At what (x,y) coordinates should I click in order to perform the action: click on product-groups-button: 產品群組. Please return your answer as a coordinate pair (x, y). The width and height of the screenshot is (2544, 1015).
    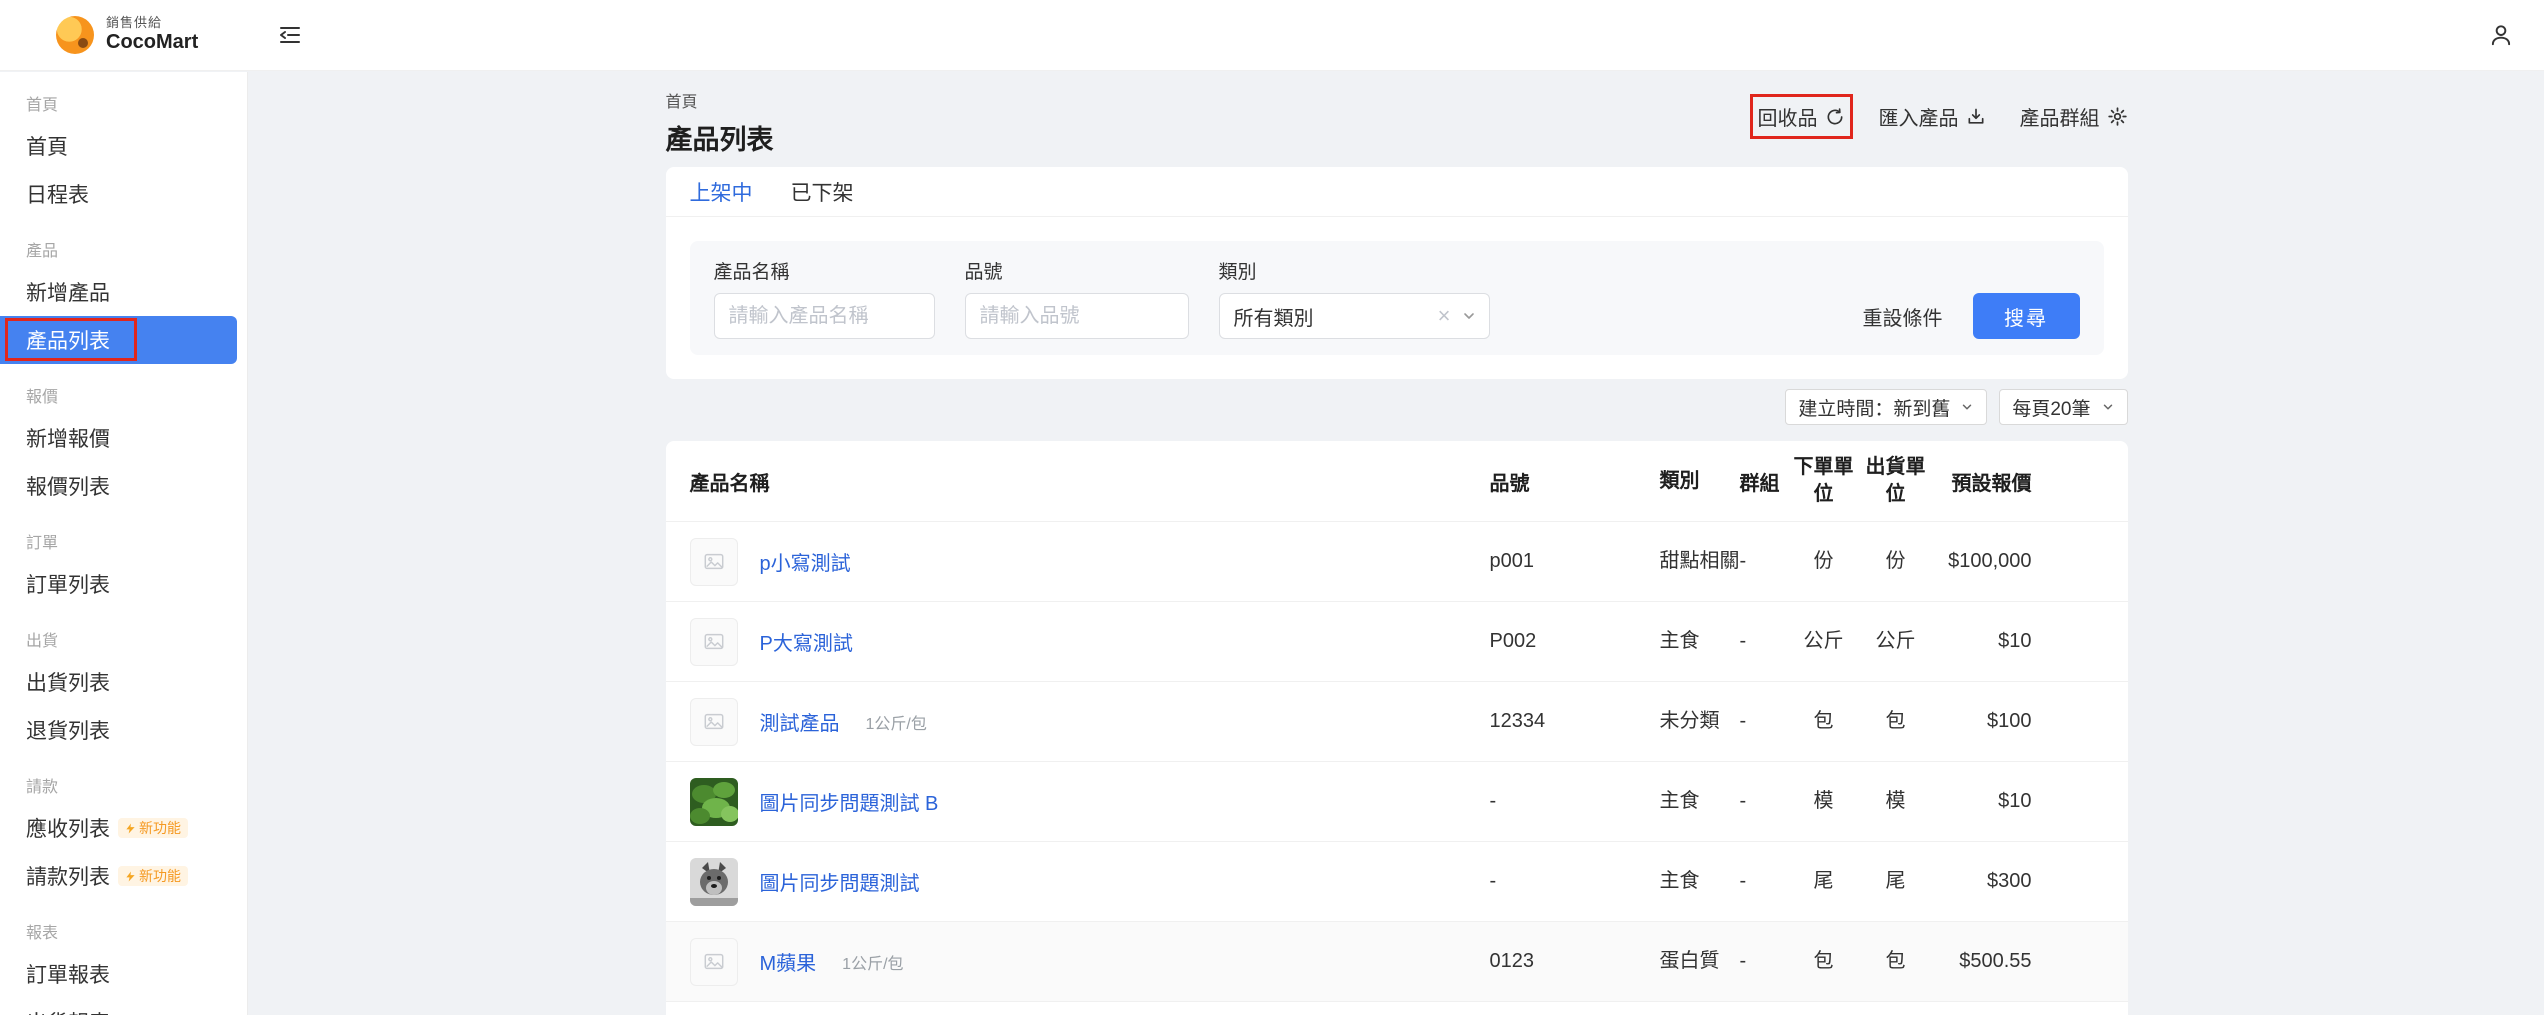
    Looking at the image, I should click on (2074, 116).